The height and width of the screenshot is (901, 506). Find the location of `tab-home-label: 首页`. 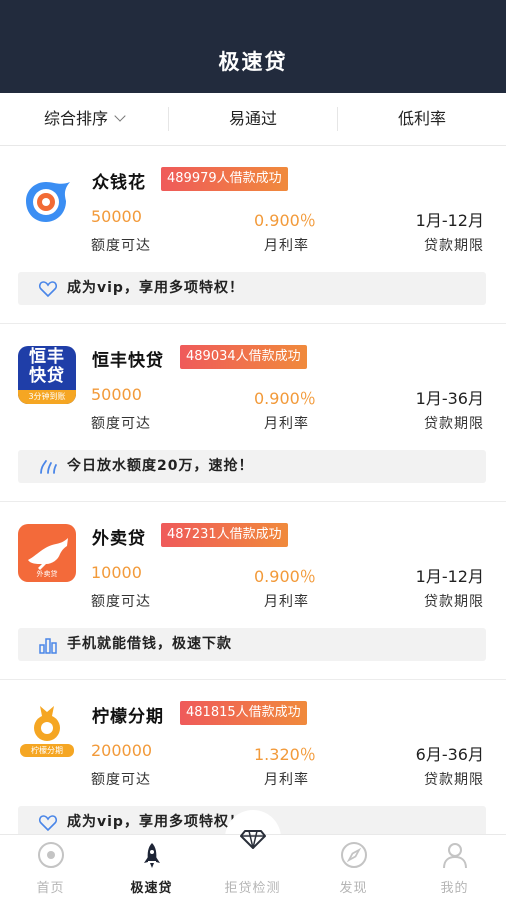

tab-home-label: 首页 is located at coordinates (50, 888).